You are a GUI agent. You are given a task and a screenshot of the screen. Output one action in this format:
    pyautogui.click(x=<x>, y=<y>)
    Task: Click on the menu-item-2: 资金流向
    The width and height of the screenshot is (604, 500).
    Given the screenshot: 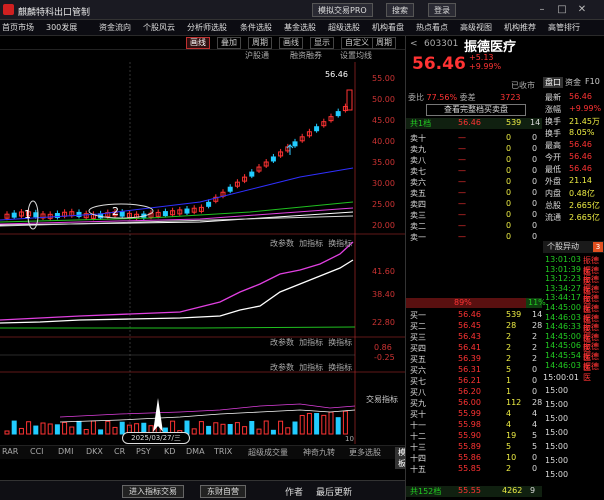 What is the action you would take?
    pyautogui.click(x=115, y=27)
    